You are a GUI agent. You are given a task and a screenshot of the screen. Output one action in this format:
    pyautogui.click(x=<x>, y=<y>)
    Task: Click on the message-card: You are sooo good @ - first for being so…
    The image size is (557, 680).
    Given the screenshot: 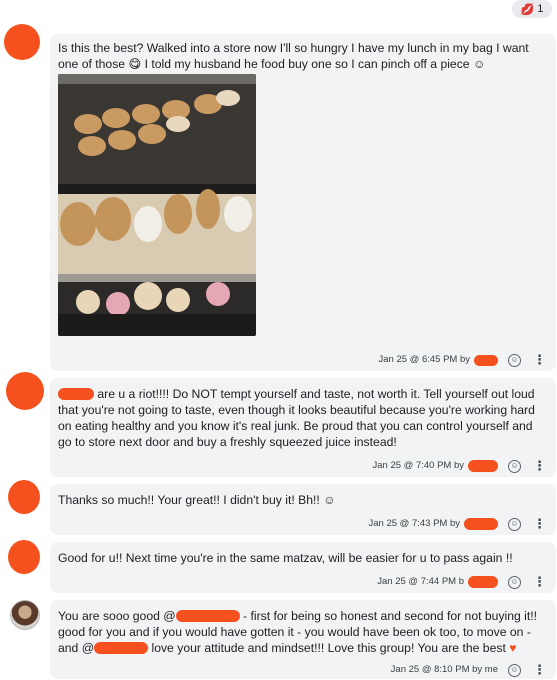 What is the action you would take?
    pyautogui.click(x=303, y=639)
    